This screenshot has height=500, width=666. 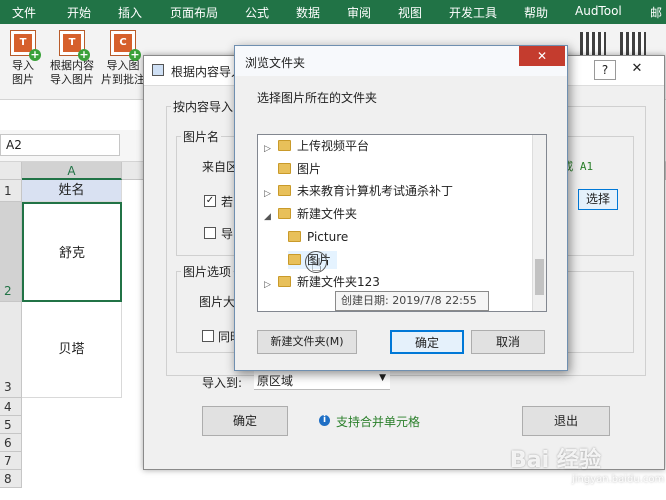 I want to click on button-label: 导入, so click(x=23, y=65).